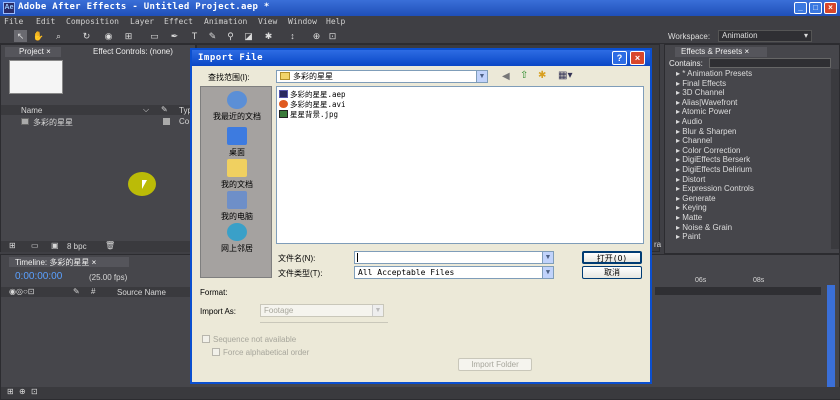 This screenshot has width=840, height=400. I want to click on view-menu-icon: ▦▾, so click(565, 75).